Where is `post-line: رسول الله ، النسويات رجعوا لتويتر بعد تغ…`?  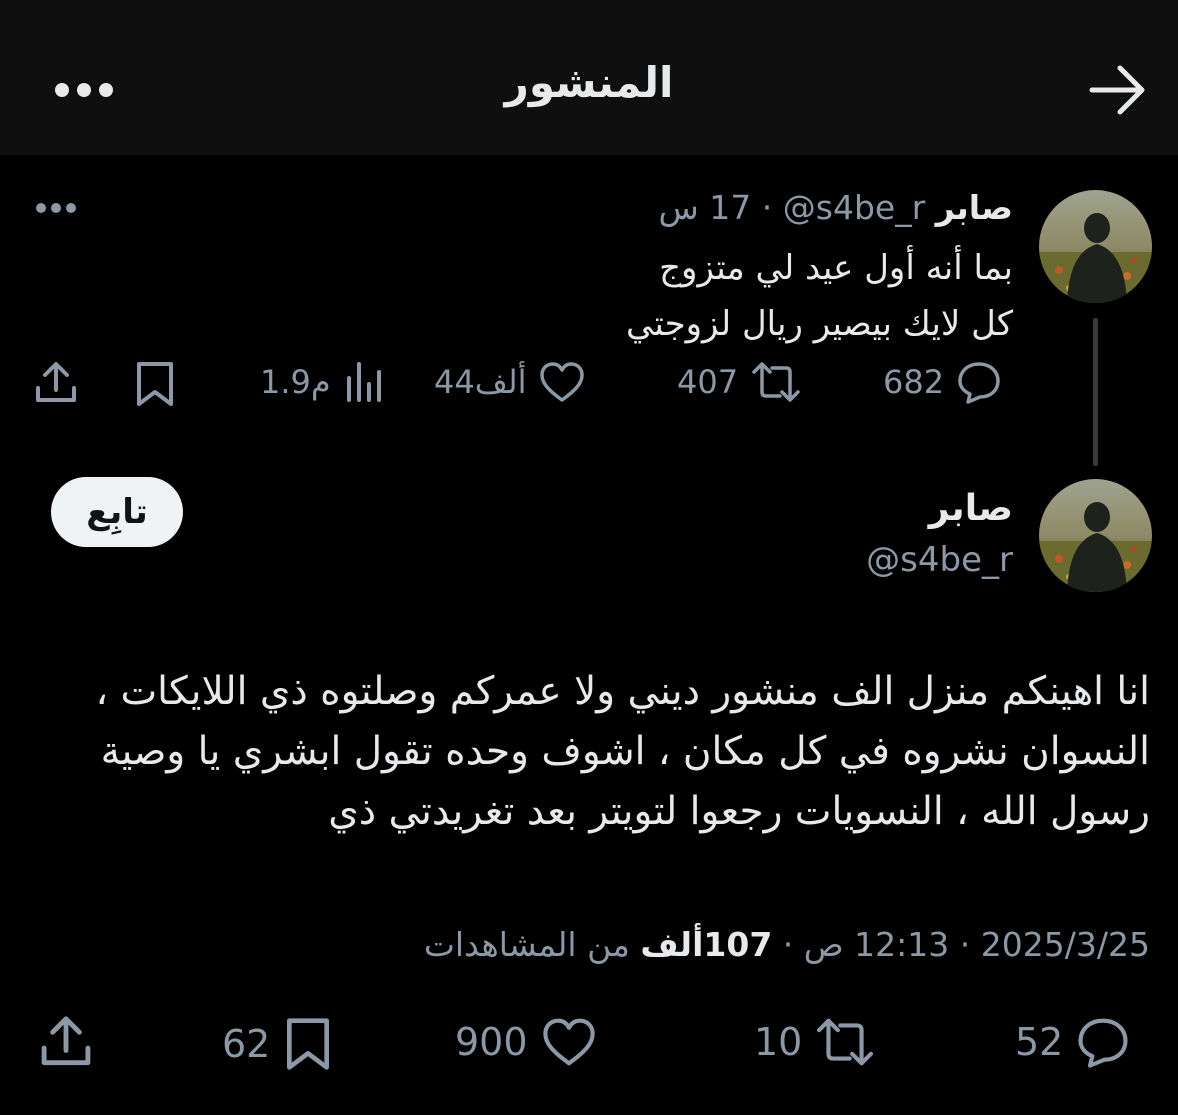 post-line: رسول الله ، النسويات رجعوا لتويتر بعد تغ… is located at coordinates (739, 811).